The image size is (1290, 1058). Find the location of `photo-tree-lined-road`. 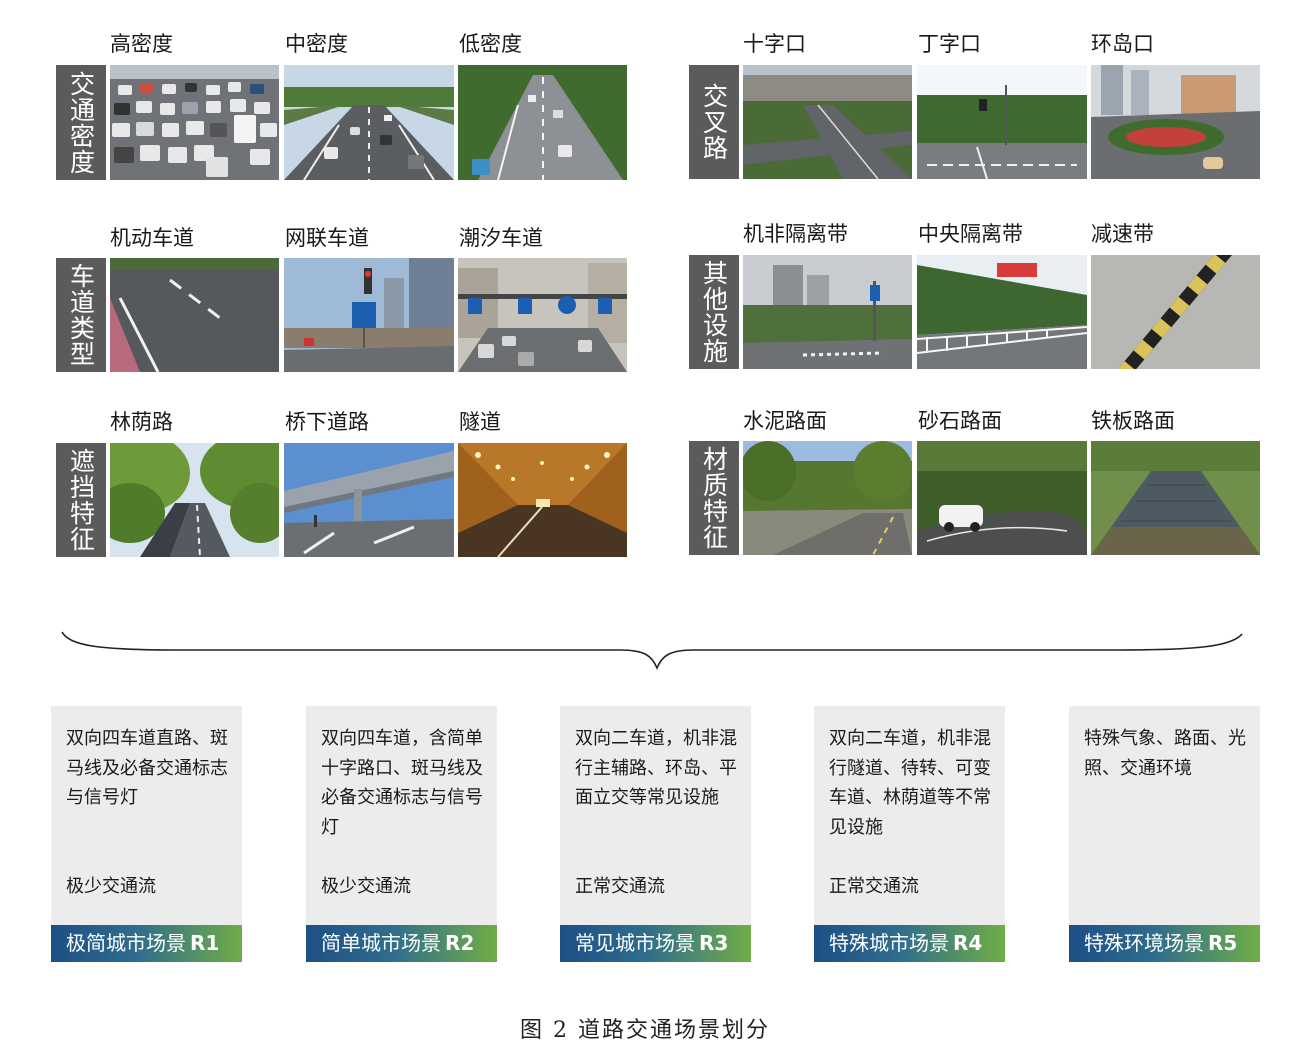

photo-tree-lined-road is located at coordinates (194, 500).